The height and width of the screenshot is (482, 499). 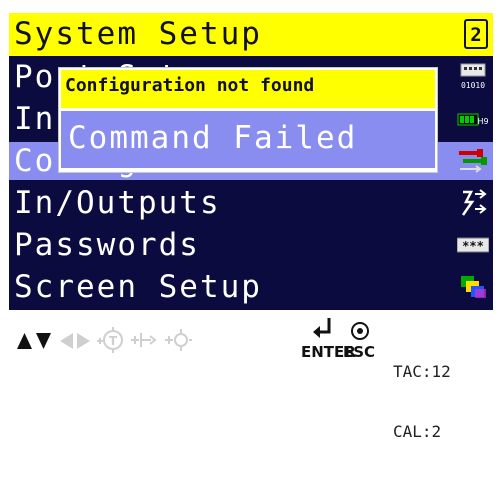 I want to click on tare-icon: T, so click(x=110, y=340).